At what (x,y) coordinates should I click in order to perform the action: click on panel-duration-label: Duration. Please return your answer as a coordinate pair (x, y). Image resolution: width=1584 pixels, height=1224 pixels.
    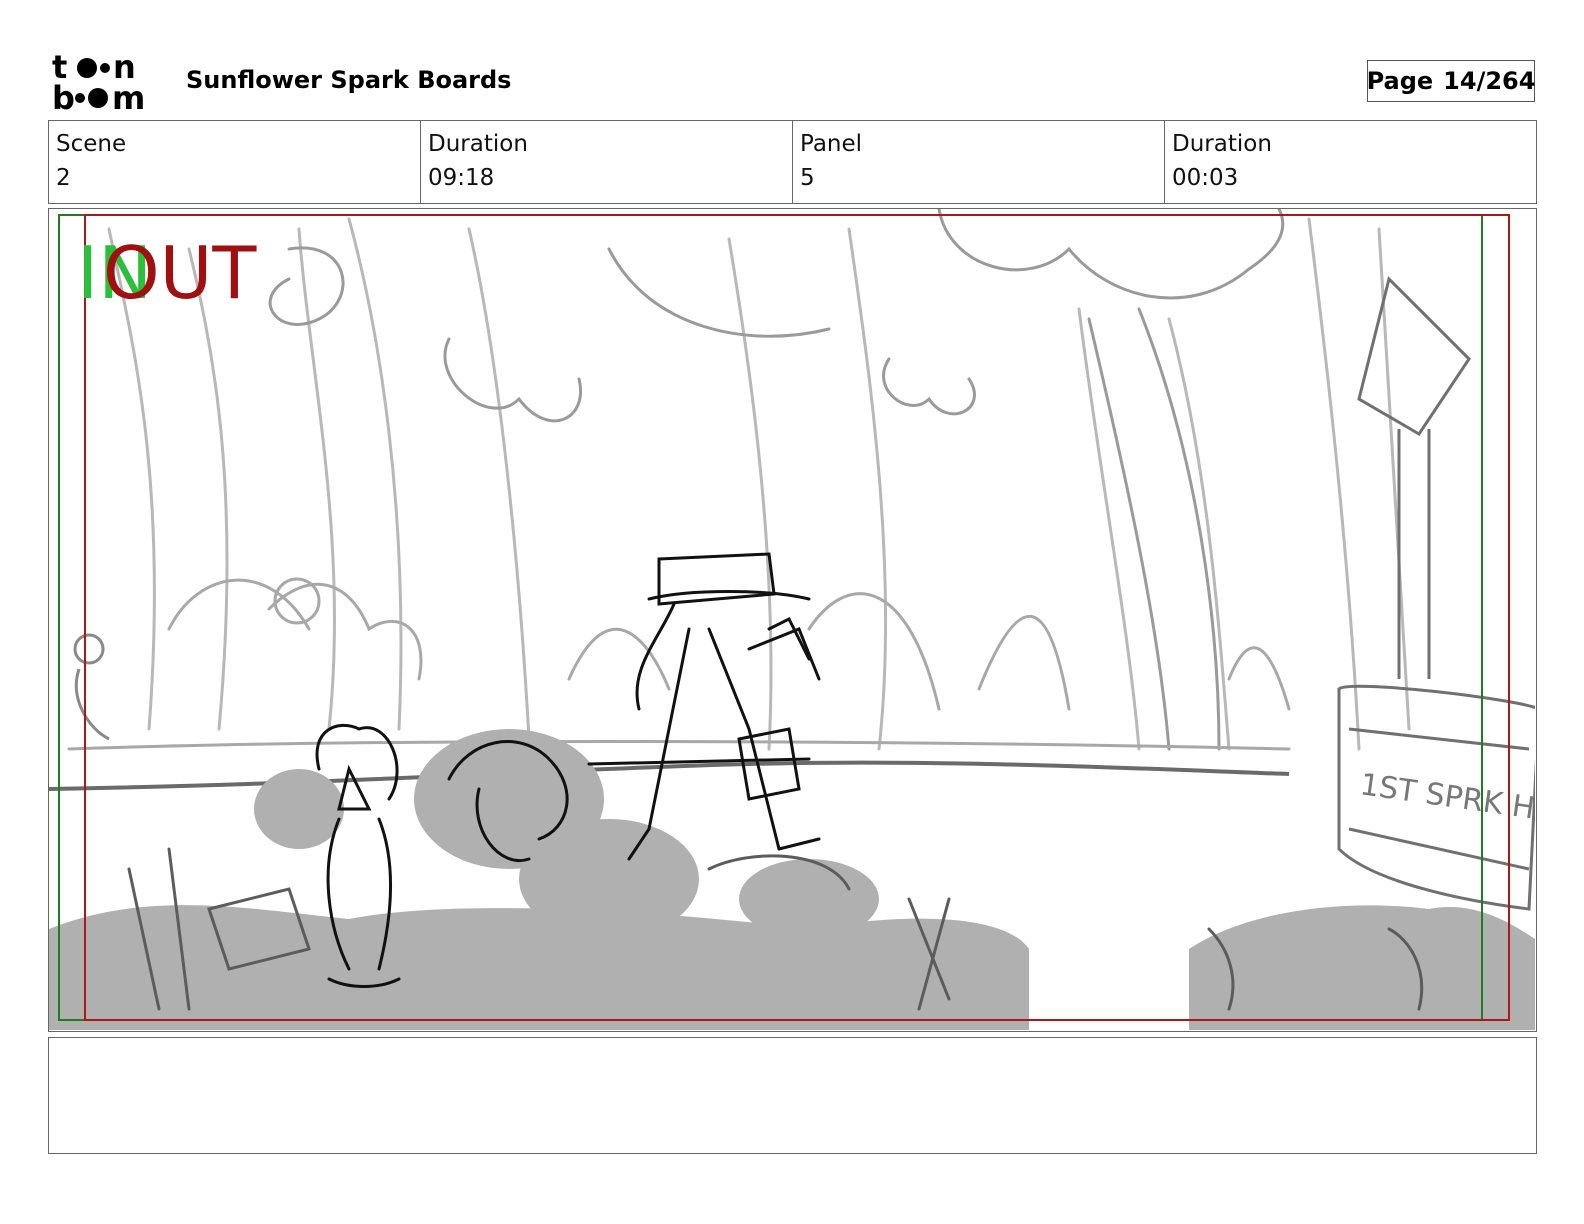
    Looking at the image, I should click on (1222, 144).